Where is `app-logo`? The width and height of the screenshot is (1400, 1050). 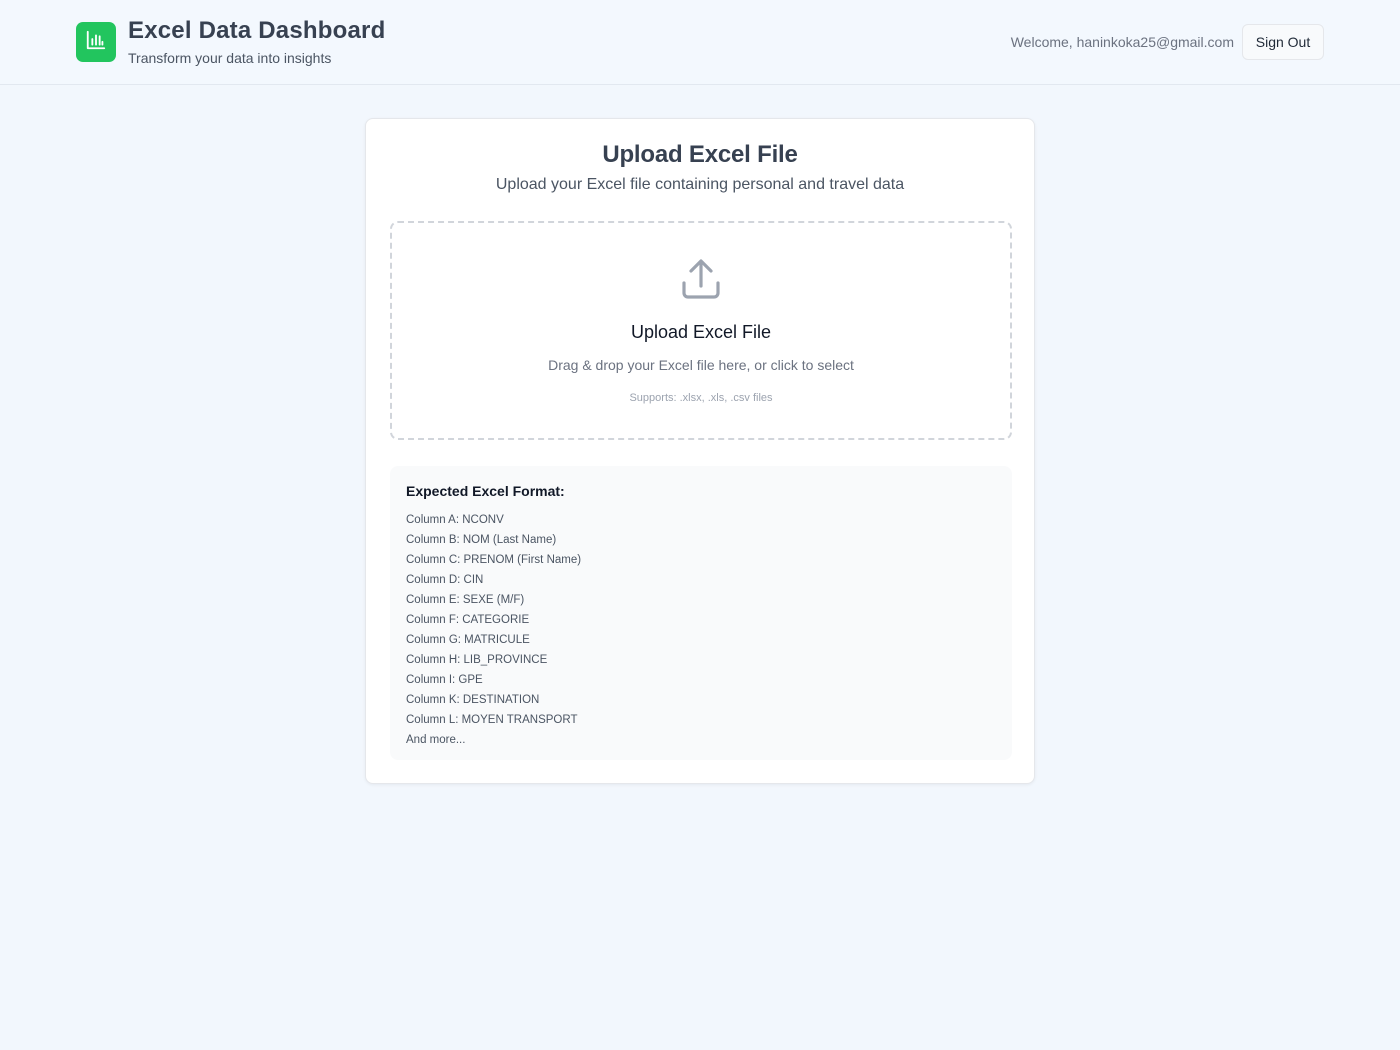 app-logo is located at coordinates (96, 42).